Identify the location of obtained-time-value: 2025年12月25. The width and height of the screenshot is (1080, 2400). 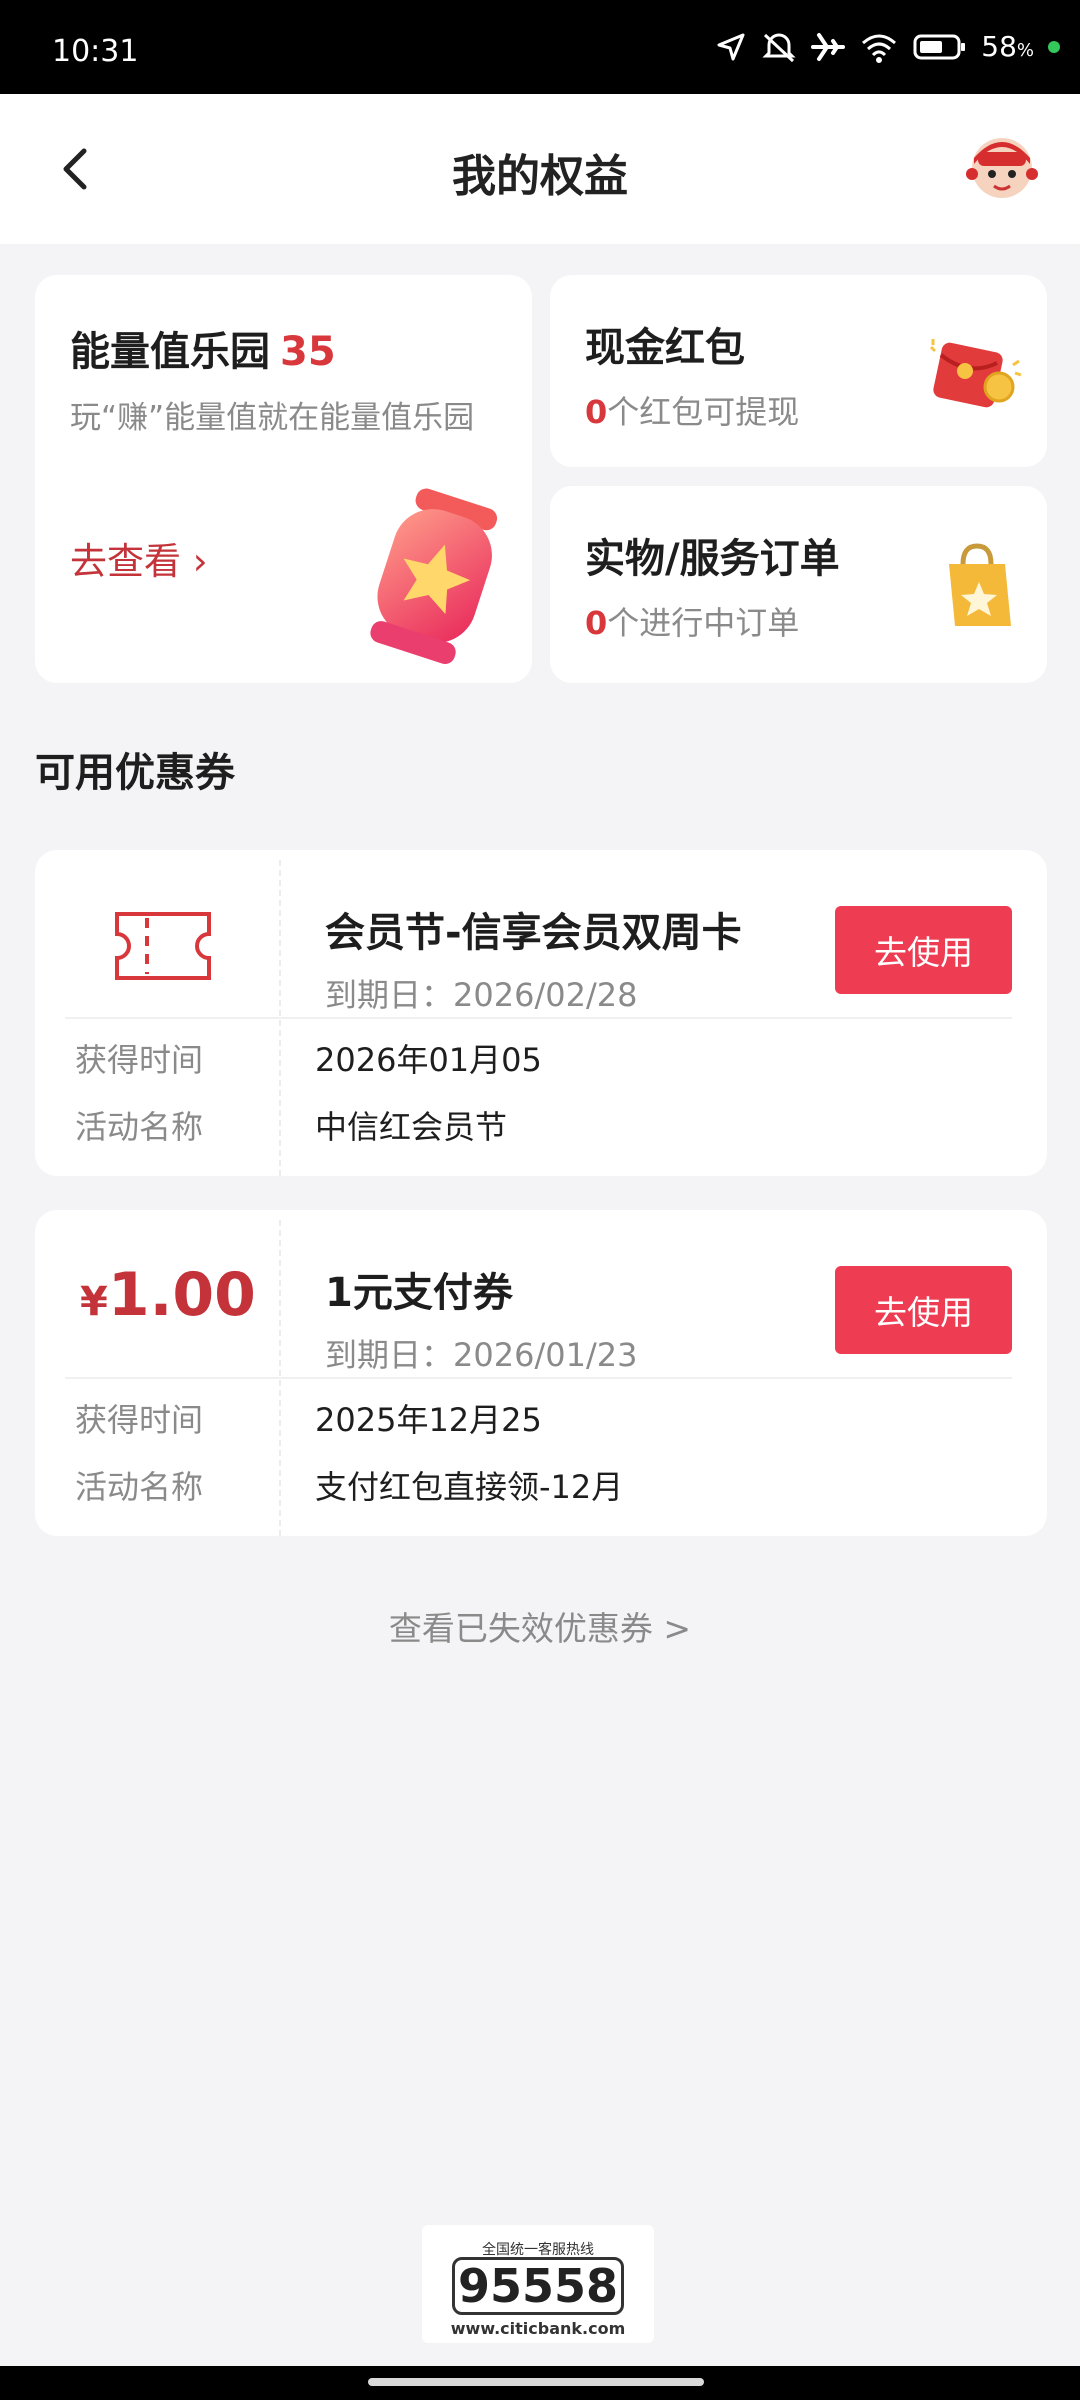
(428, 1420).